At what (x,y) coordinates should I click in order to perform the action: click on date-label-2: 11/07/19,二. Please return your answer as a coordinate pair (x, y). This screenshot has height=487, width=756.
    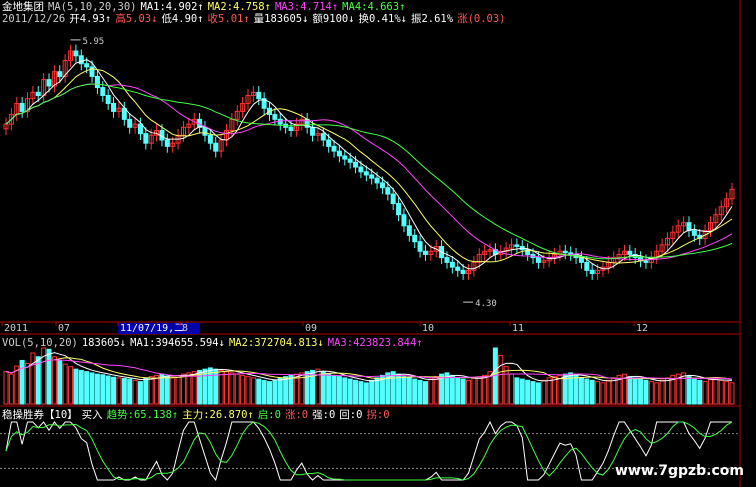
    Looking at the image, I should click on (152, 328).